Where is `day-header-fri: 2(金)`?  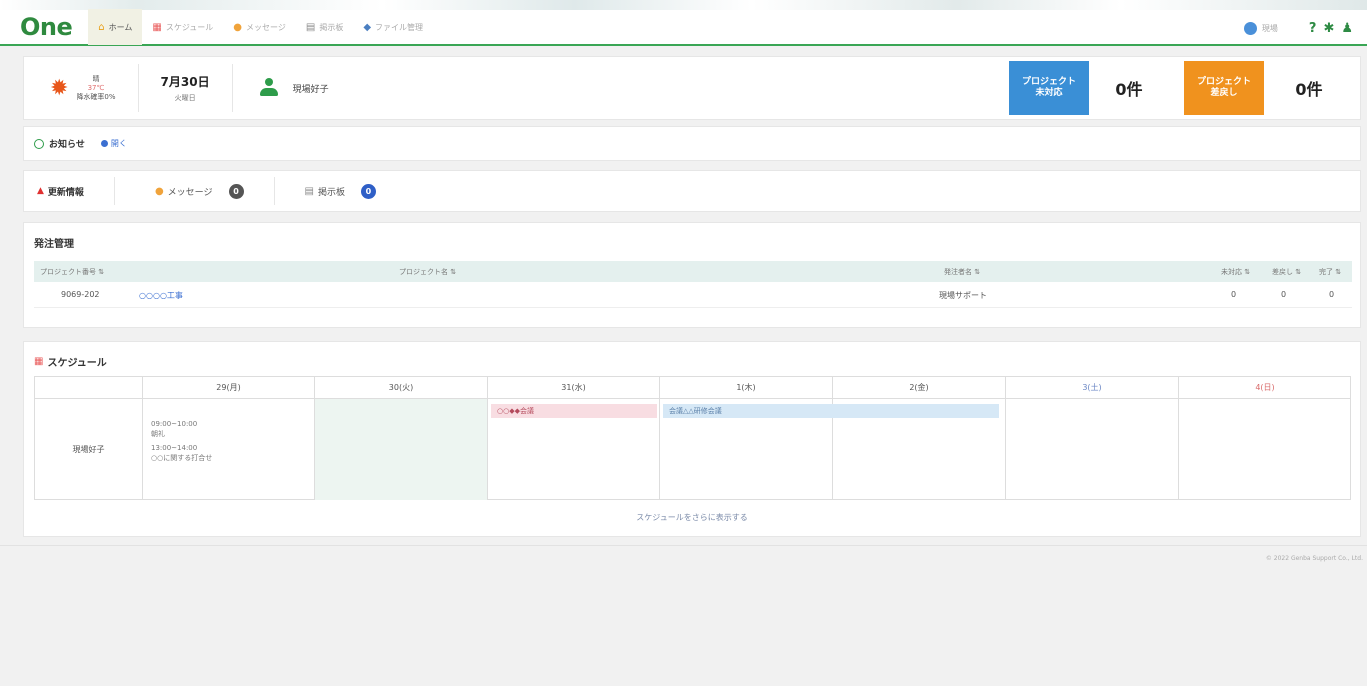 day-header-fri: 2(金) is located at coordinates (919, 388).